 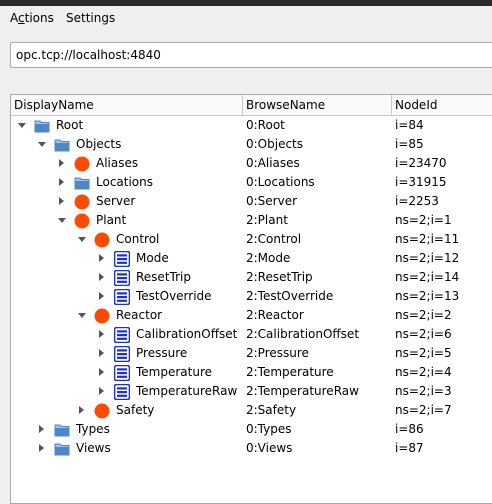 I want to click on node-browse-name: 2:ResetTrip, so click(x=279, y=277).